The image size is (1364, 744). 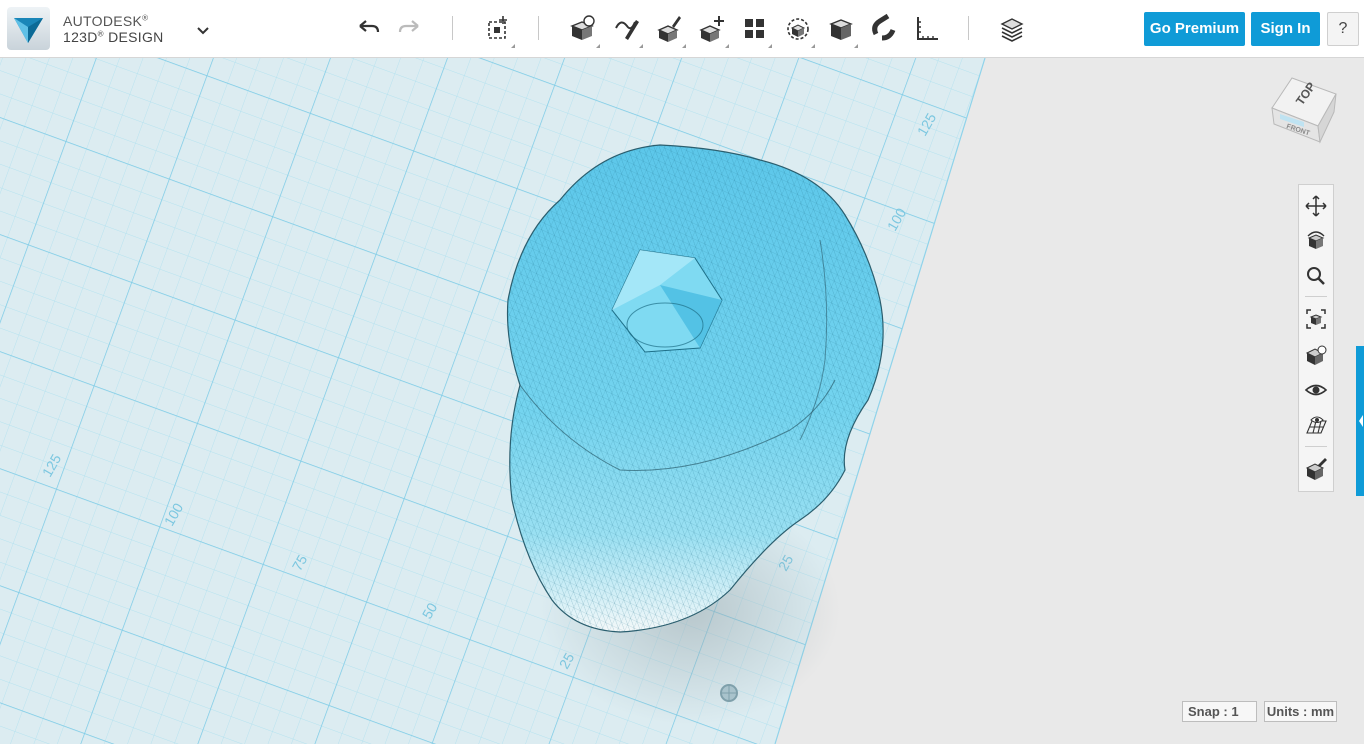 I want to click on sign-in-button: Sign In, so click(x=1285, y=29).